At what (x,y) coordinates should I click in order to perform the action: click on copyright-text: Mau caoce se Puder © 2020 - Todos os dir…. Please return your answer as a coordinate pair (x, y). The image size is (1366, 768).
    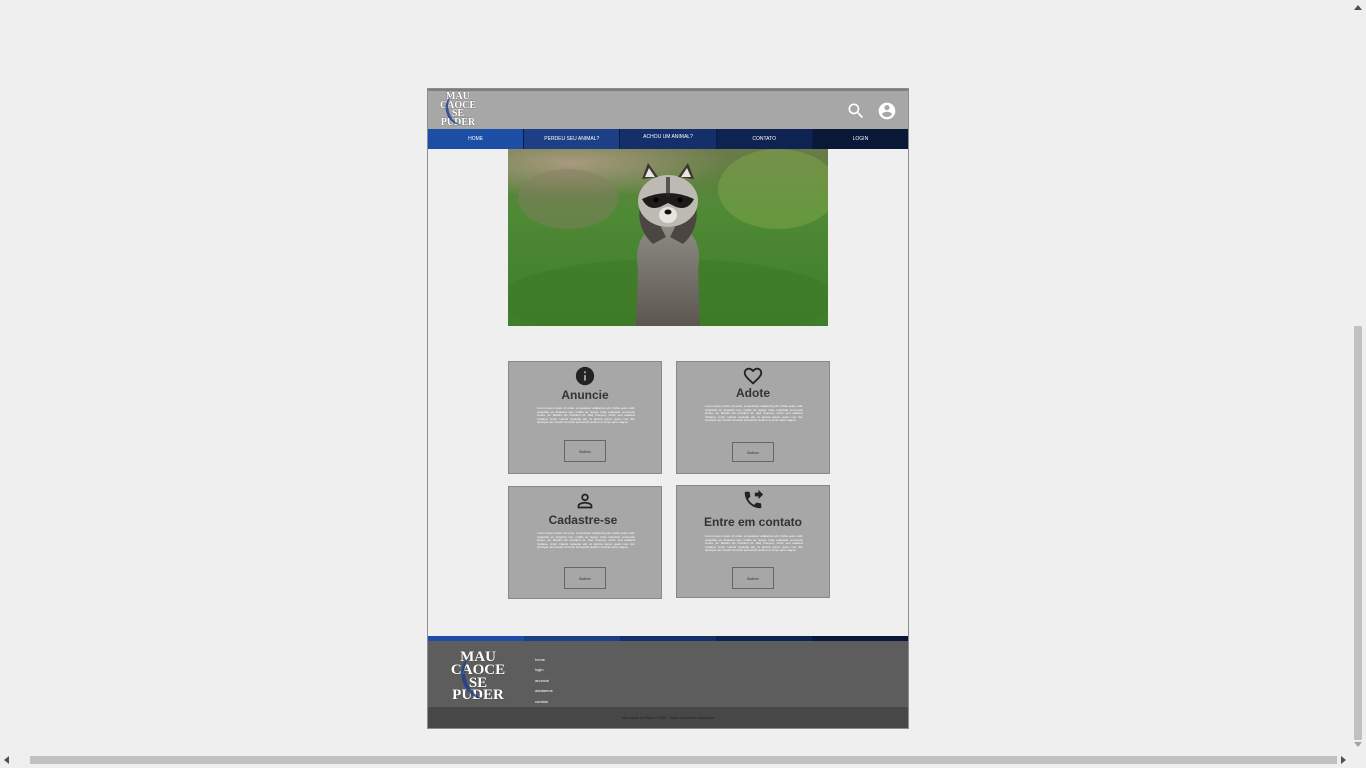
    Looking at the image, I should click on (668, 717).